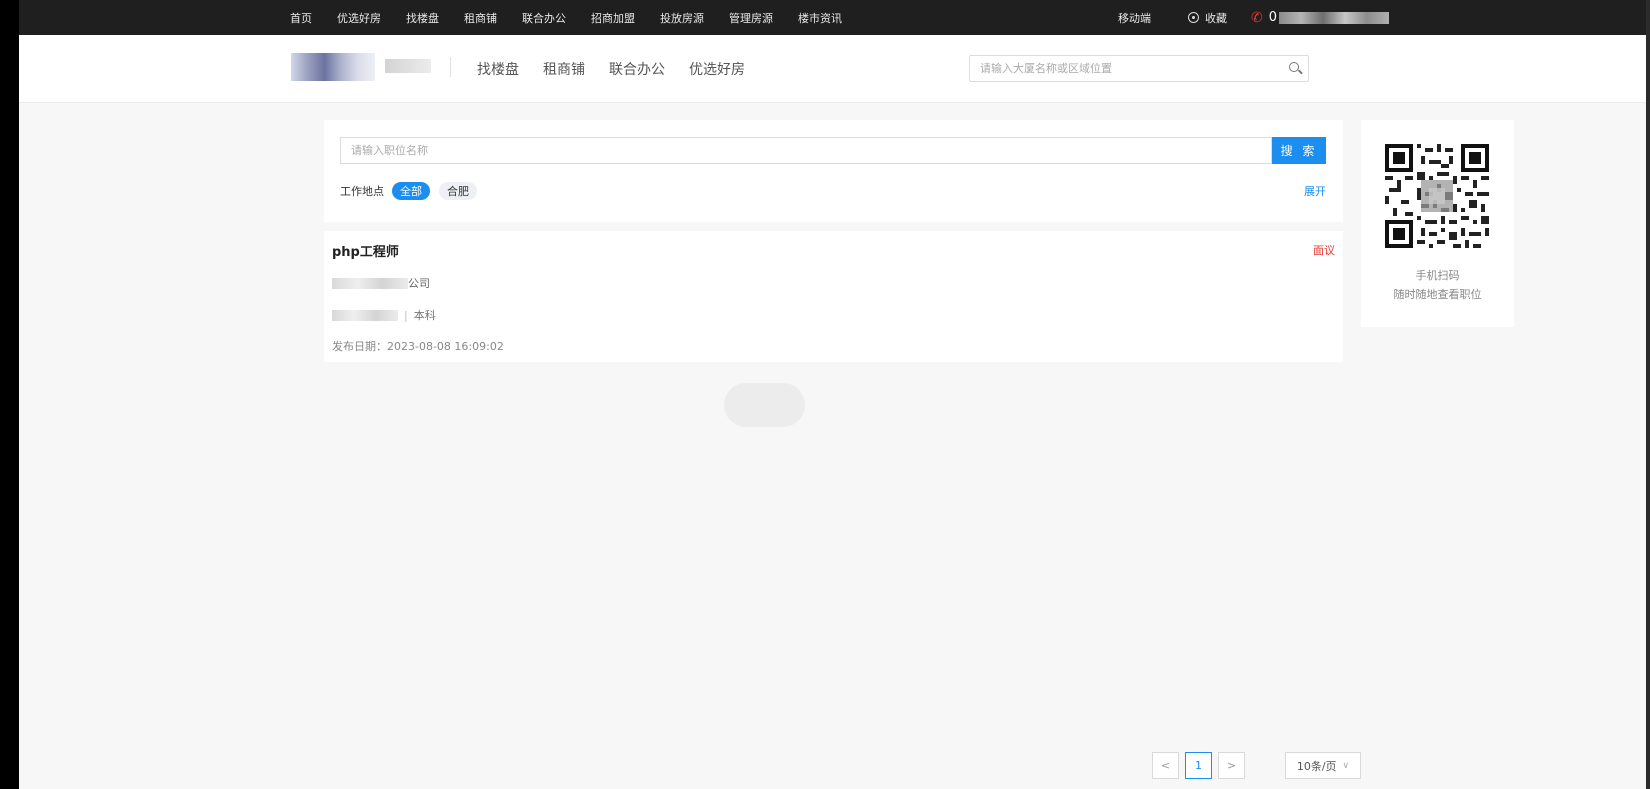  What do you see at coordinates (1165, 765) in the screenshot?
I see `prev-page-button: <` at bounding box center [1165, 765].